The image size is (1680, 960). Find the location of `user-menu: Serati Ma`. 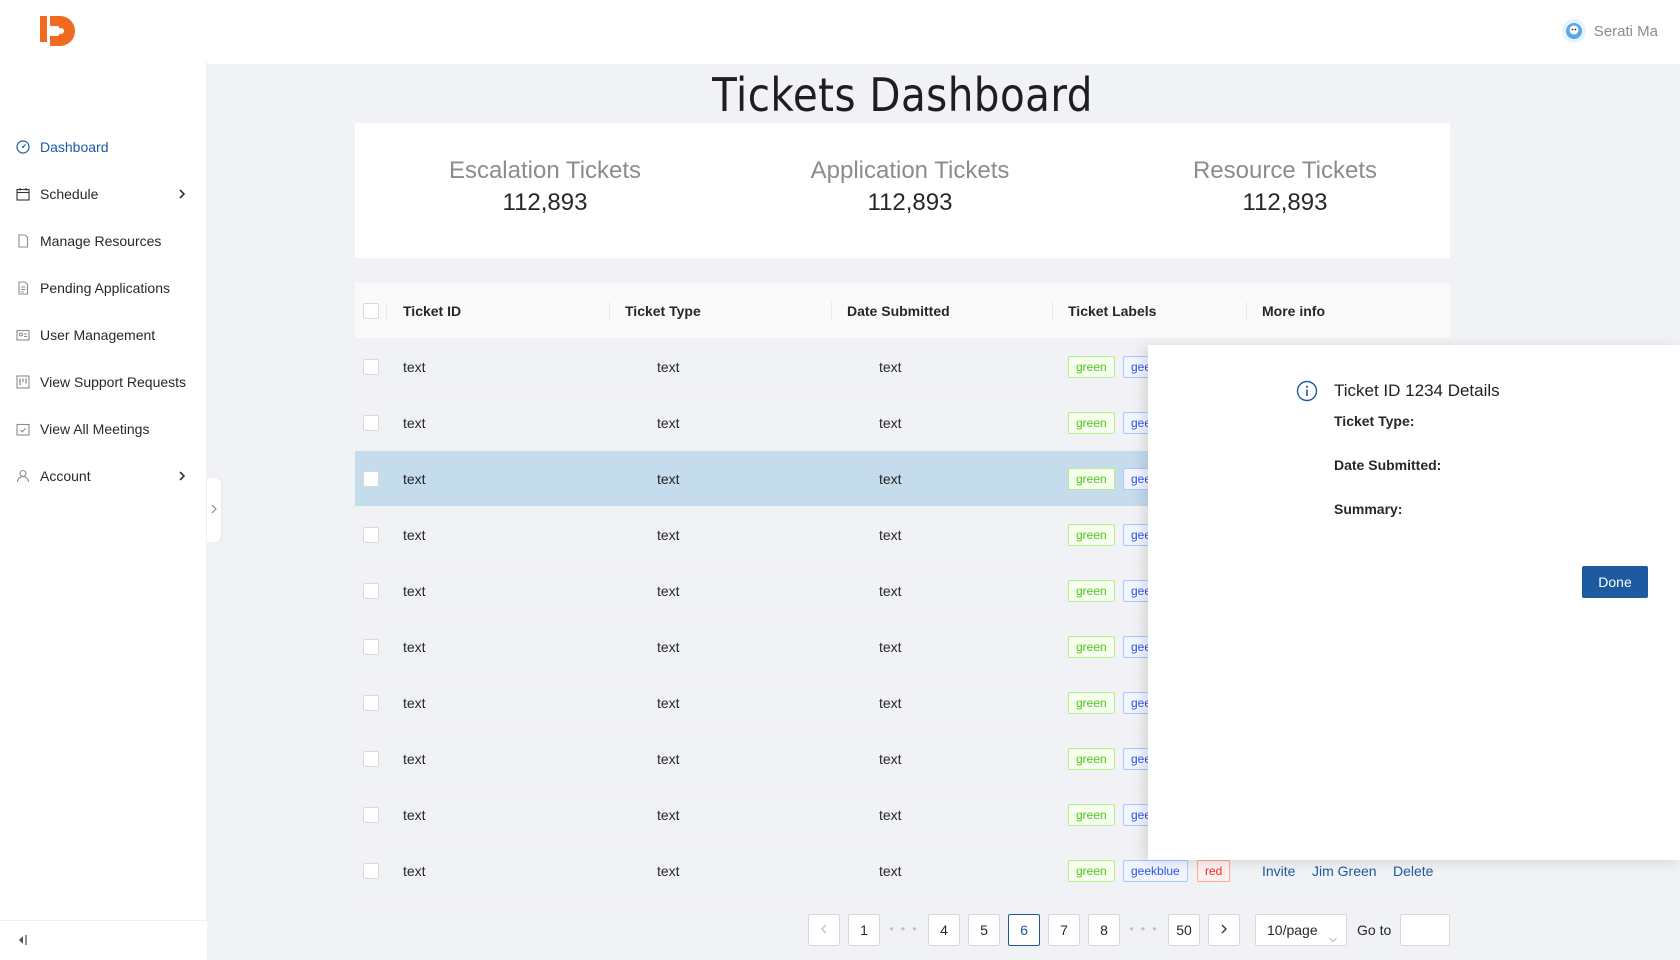

user-menu: Serati Ma is located at coordinates (1609, 31).